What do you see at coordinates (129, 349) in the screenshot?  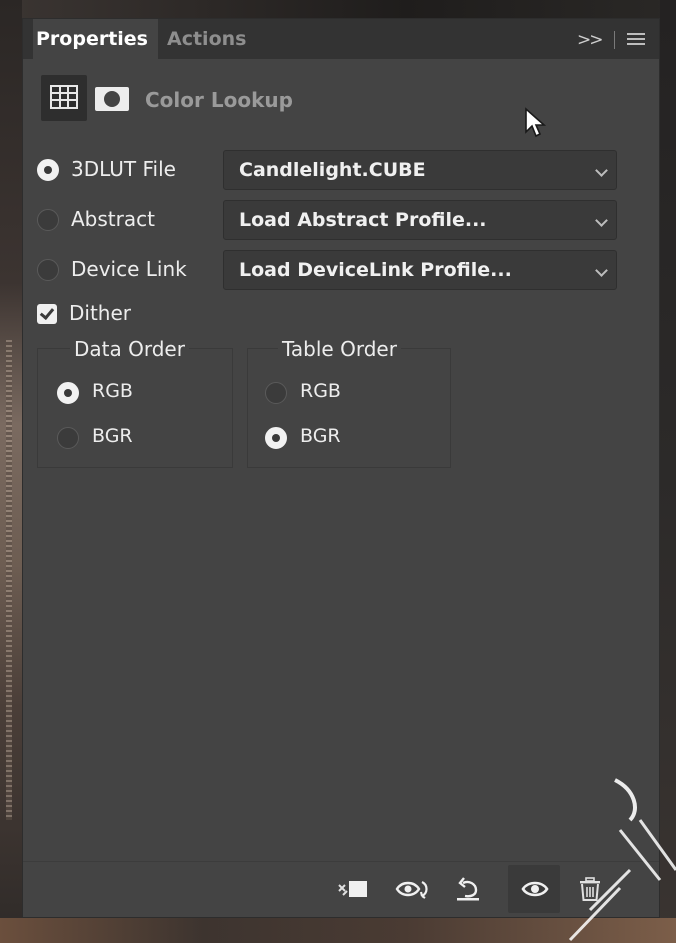 I see `data-order-title: Data Order` at bounding box center [129, 349].